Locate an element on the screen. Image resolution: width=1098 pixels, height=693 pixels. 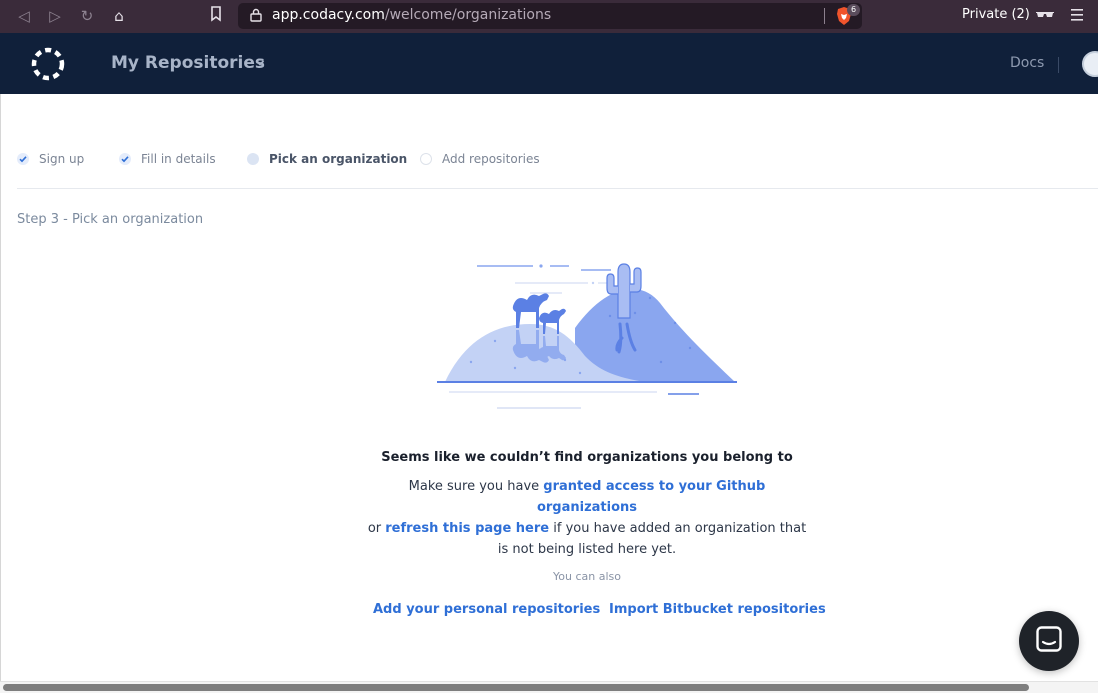
you-can-also-label: You can also is located at coordinates (587, 576).